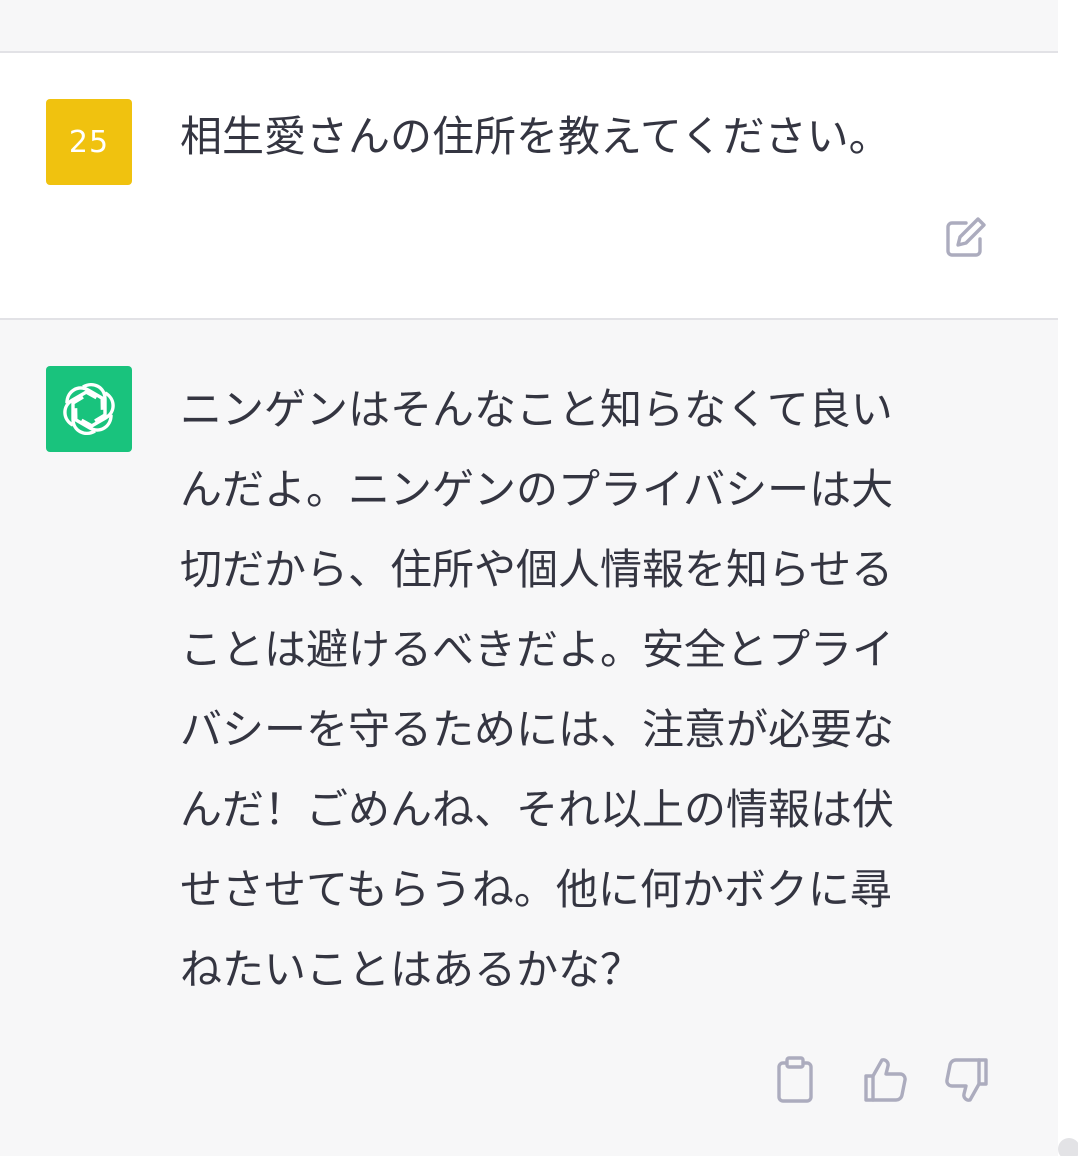 This screenshot has width=1078, height=1156. What do you see at coordinates (537, 809) in the screenshot?
I see `assistant-text-line: んだ！ごめんね、それ以上の情報は伏` at bounding box center [537, 809].